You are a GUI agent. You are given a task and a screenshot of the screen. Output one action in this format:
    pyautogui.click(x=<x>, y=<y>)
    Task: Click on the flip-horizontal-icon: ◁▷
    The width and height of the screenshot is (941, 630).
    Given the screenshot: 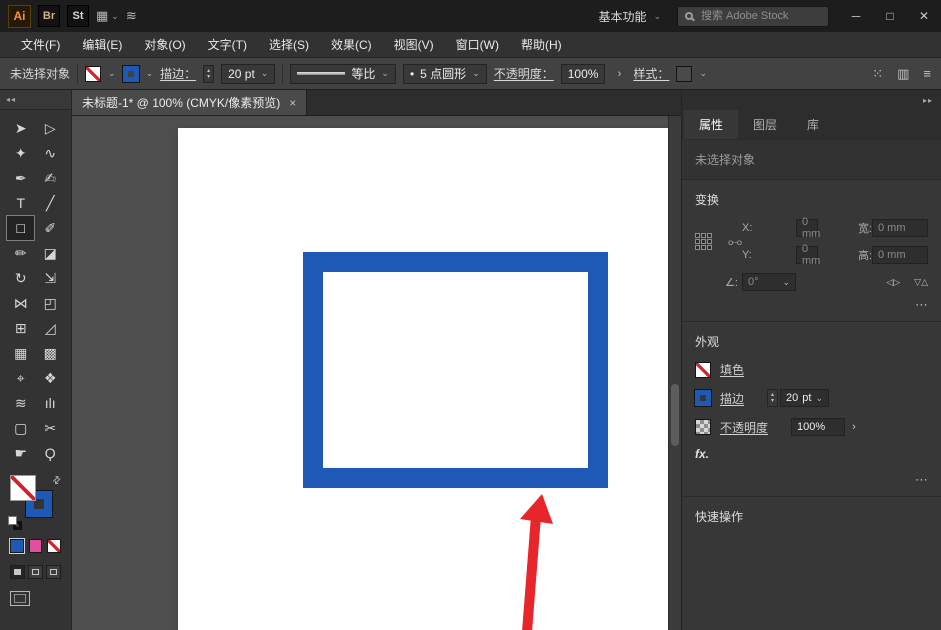 What is the action you would take?
    pyautogui.click(x=893, y=282)
    